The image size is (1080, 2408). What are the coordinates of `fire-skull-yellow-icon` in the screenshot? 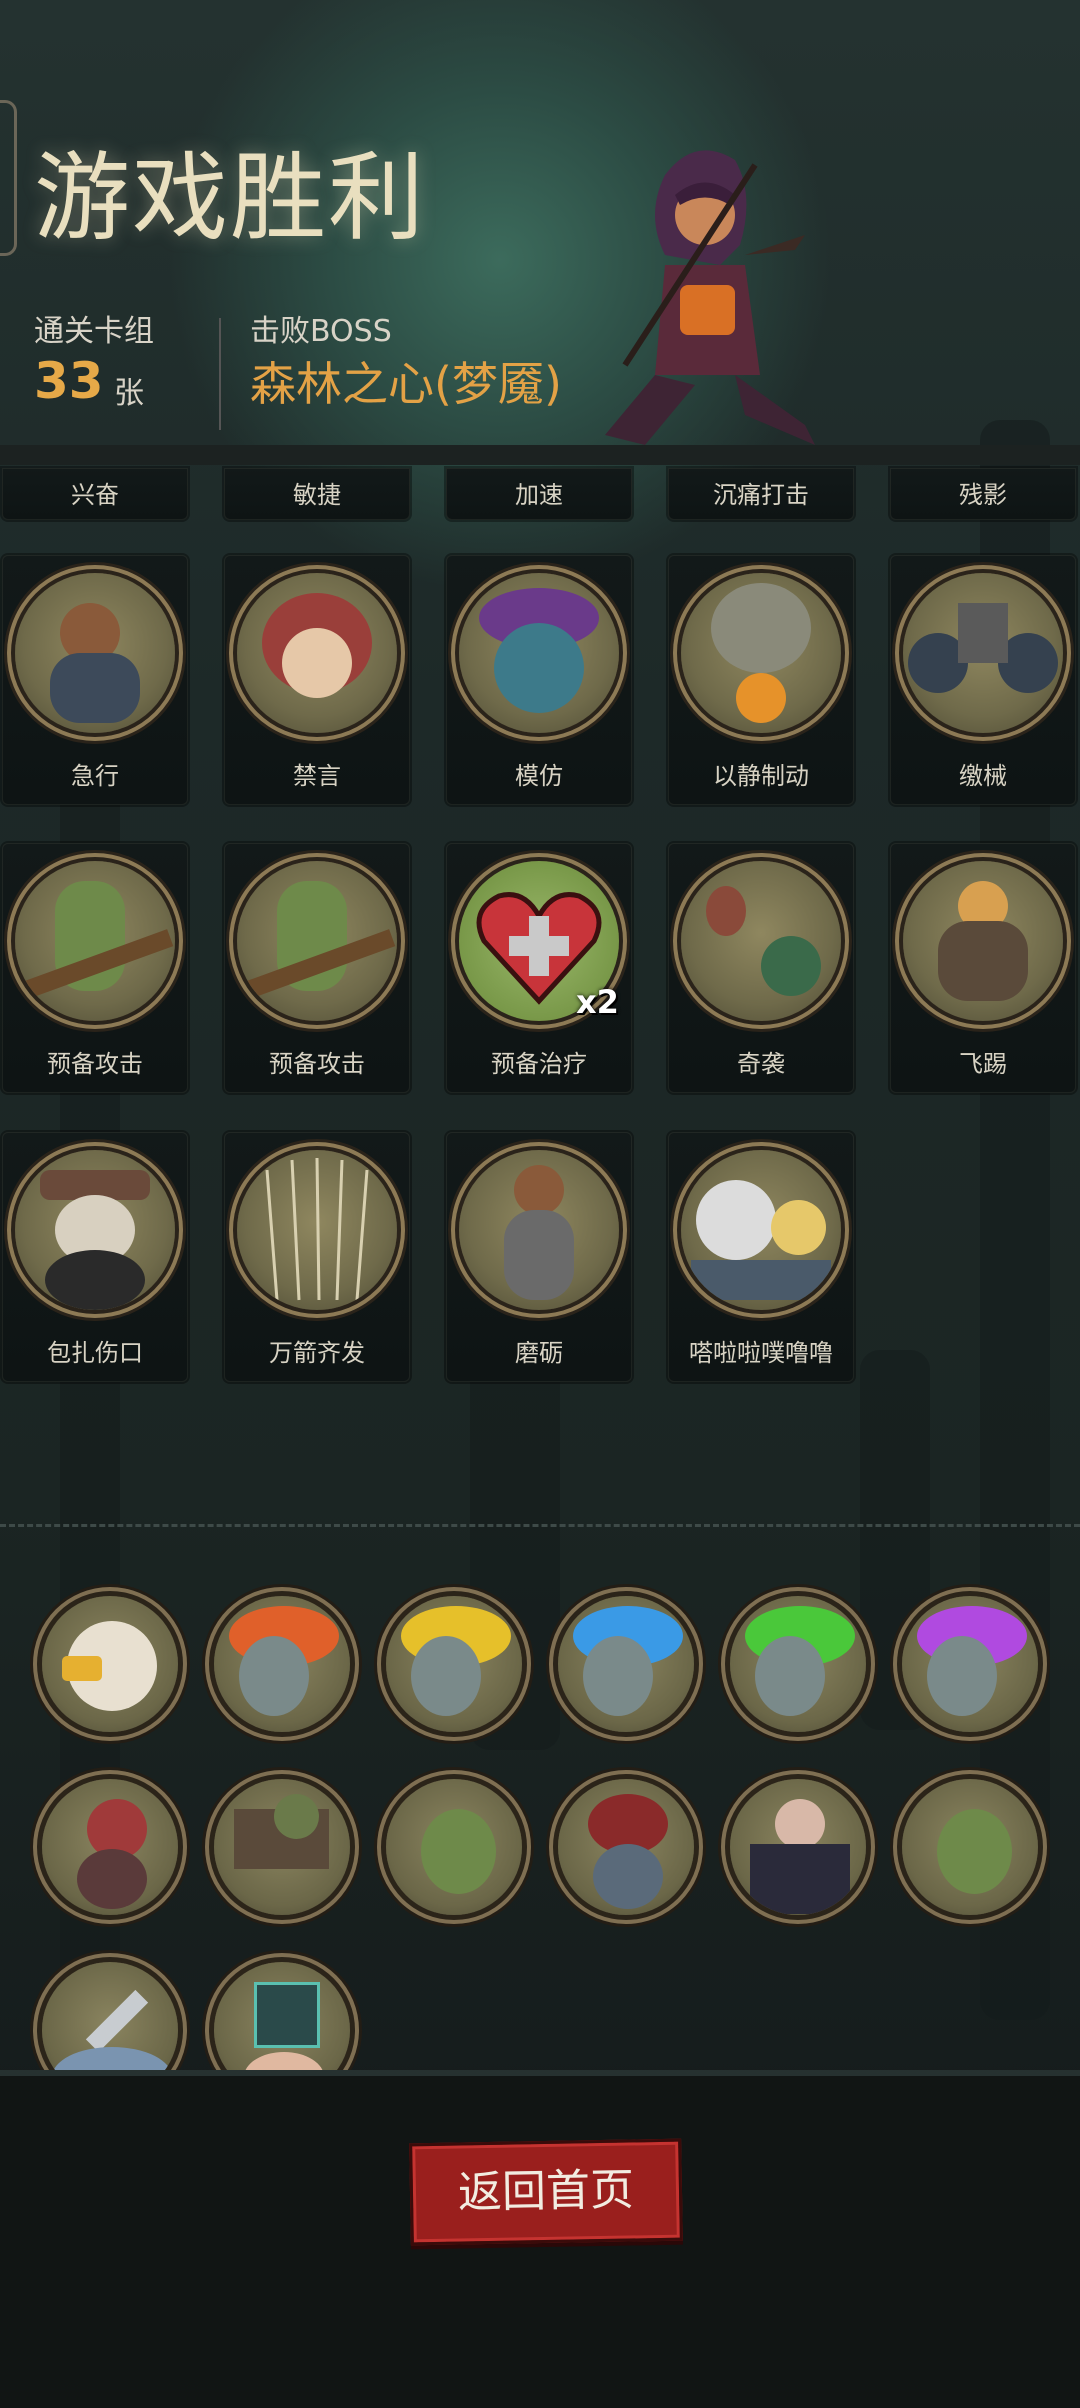 It's located at (454, 1664).